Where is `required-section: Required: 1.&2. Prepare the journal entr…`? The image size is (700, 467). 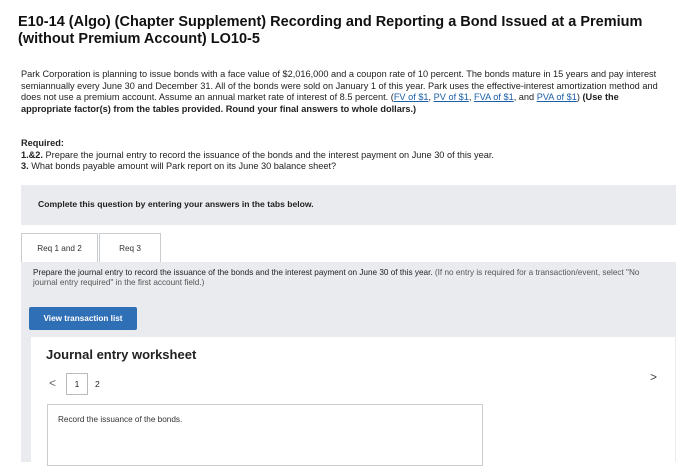
required-section: Required: 1.&2. Prepare the journal entr… is located at coordinates (341, 155).